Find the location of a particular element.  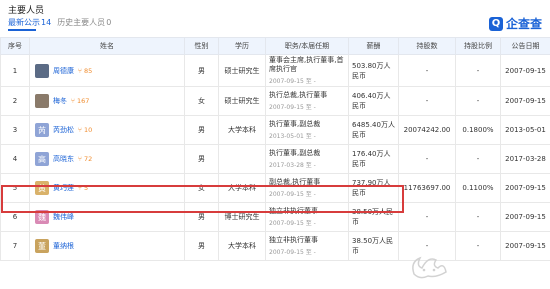

logo-text: 企查查 is located at coordinates (523, 24).